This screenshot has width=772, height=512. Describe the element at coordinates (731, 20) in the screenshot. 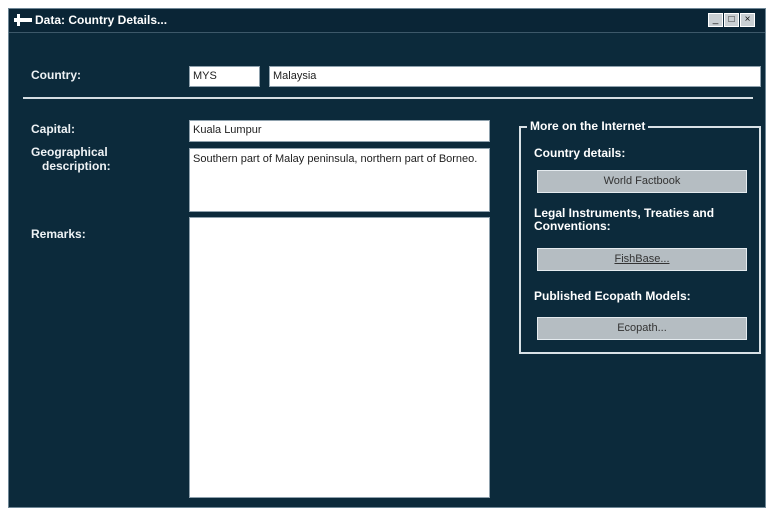

I see `maximize-button: □` at that location.